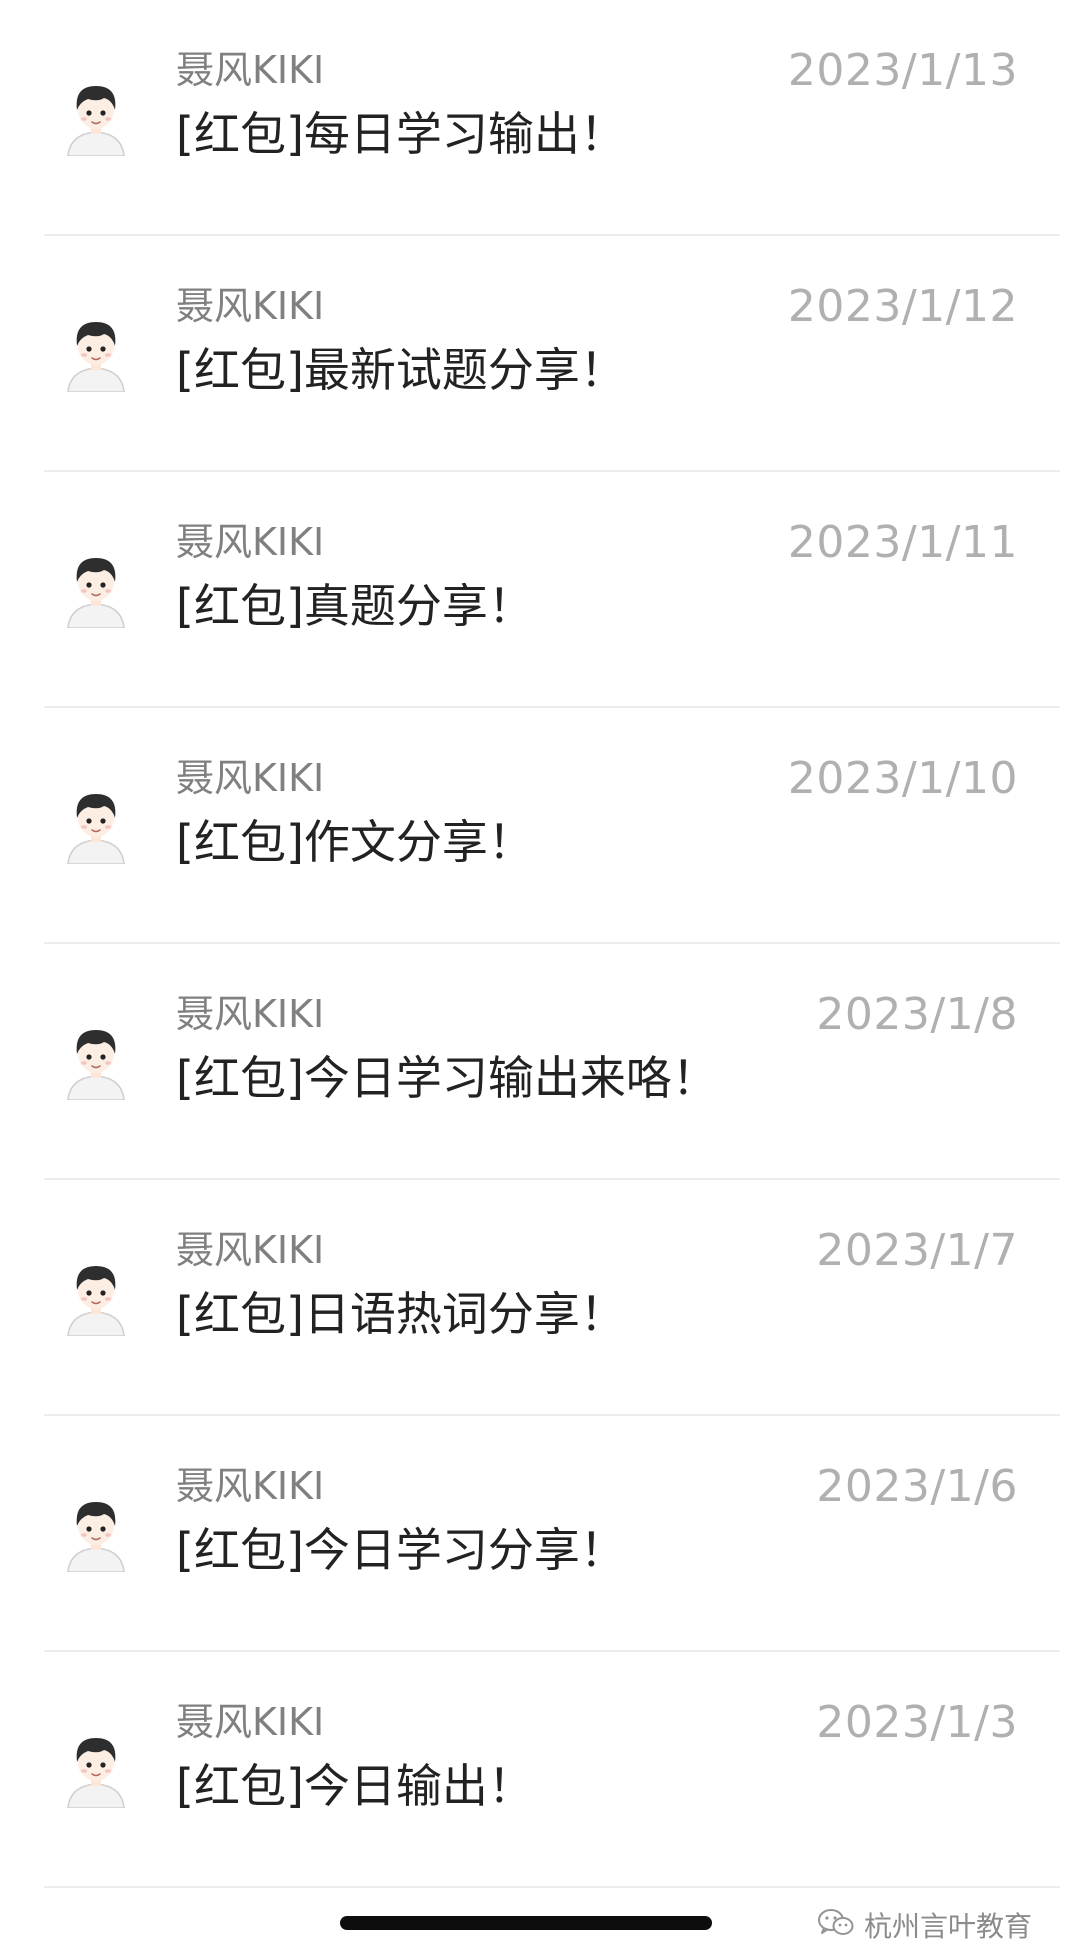  What do you see at coordinates (902, 306) in the screenshot?
I see `chat-date: 2023/1/12` at bounding box center [902, 306].